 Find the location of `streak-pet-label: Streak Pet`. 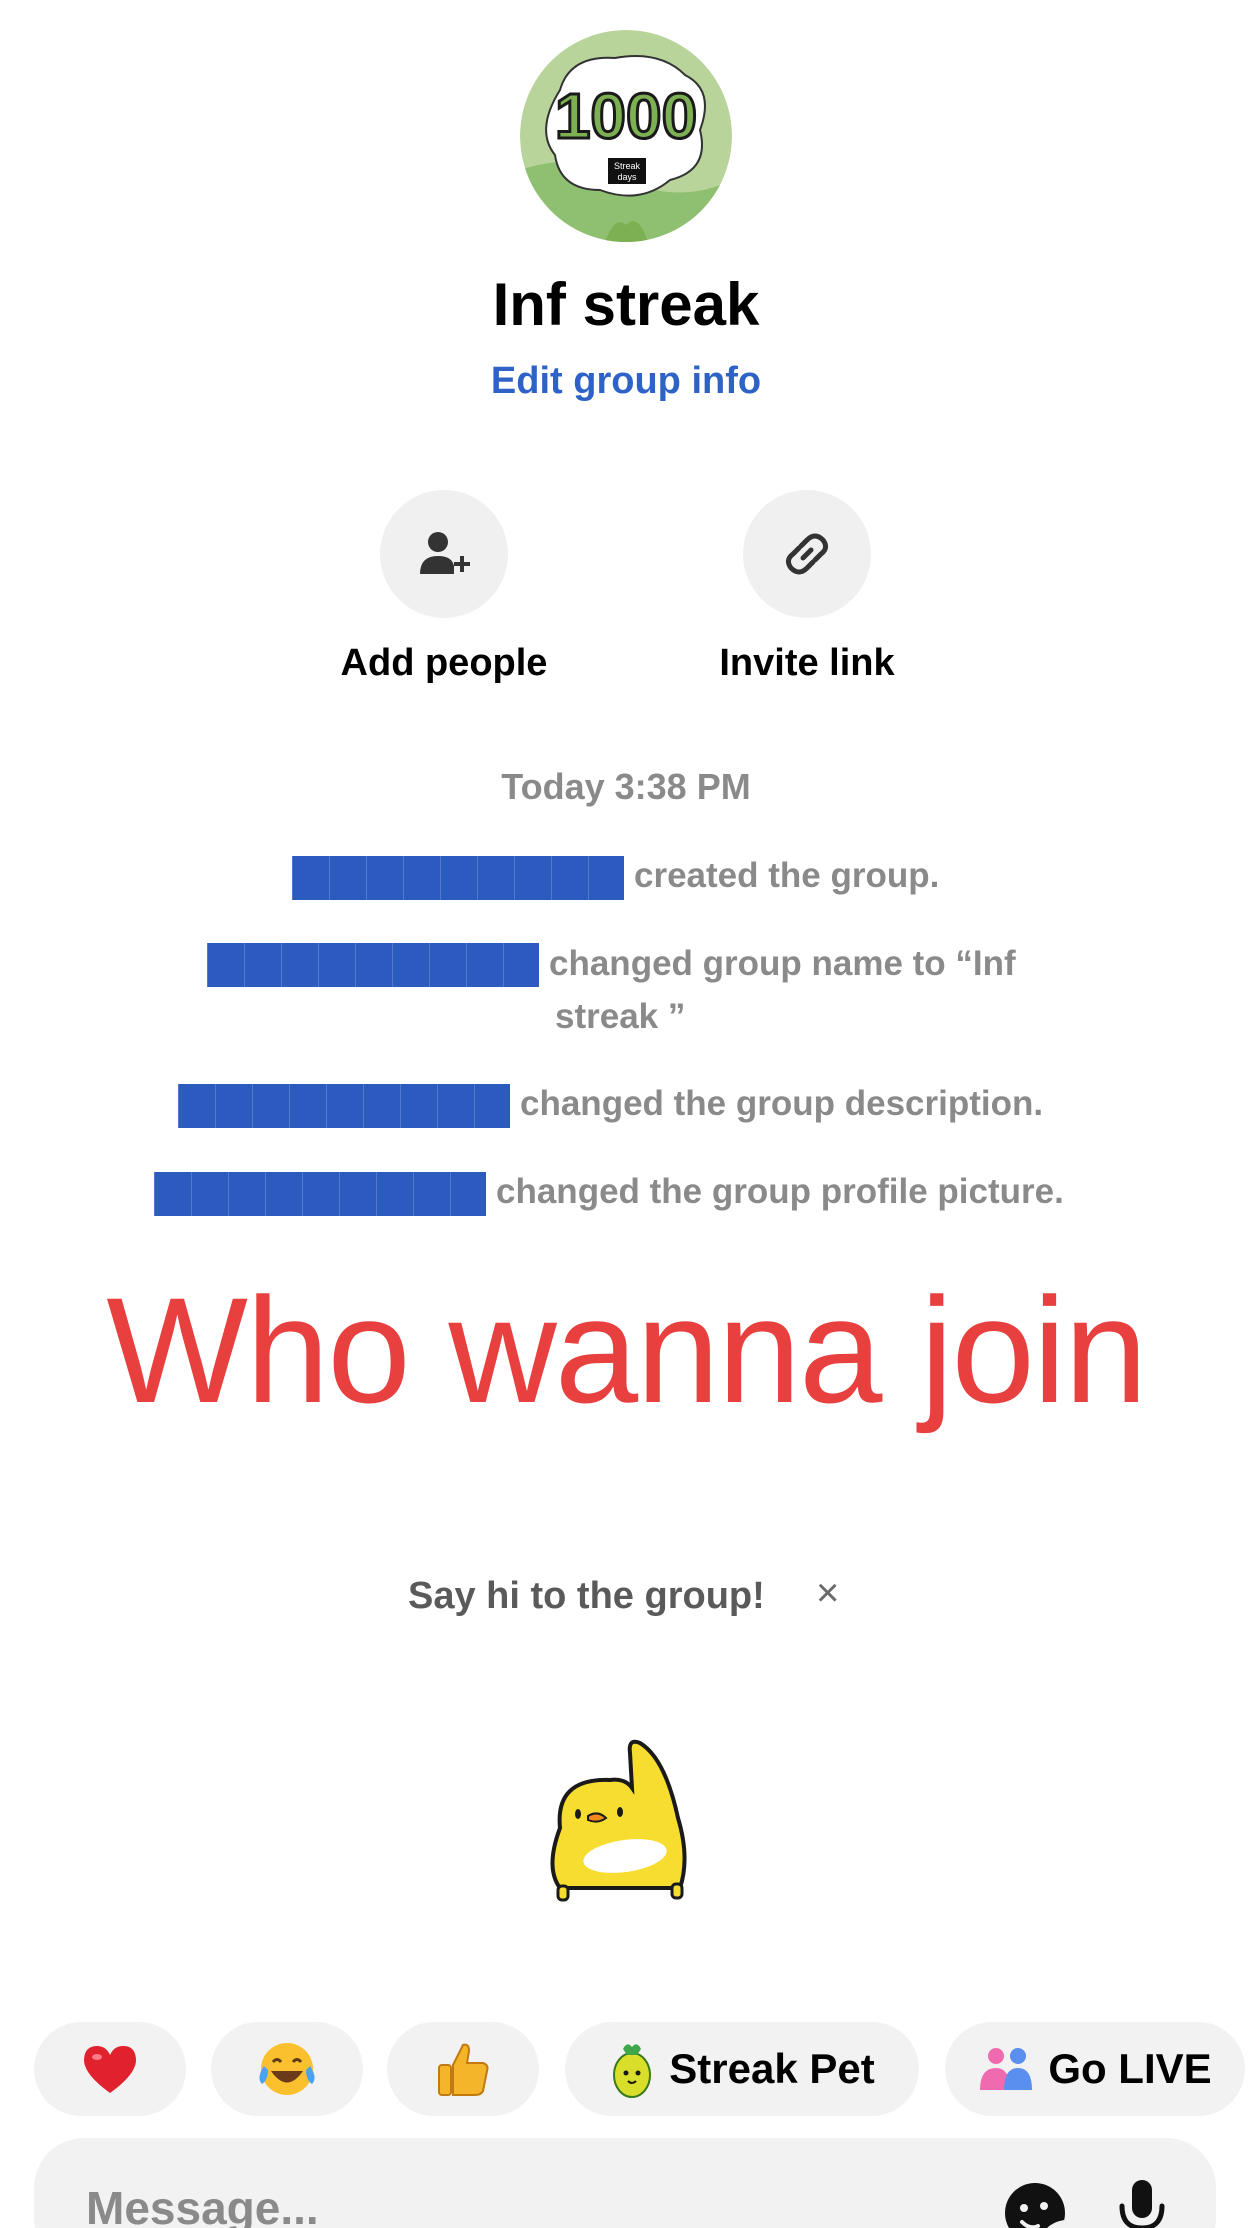

streak-pet-label: Streak Pet is located at coordinates (772, 2068).